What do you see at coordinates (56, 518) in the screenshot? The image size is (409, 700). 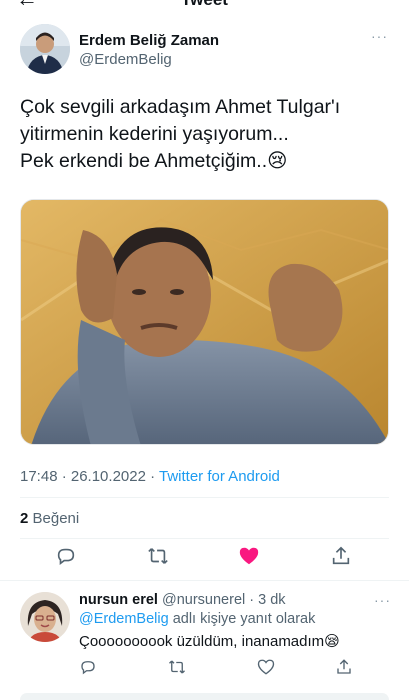 I see `likes-label: Beğeni` at bounding box center [56, 518].